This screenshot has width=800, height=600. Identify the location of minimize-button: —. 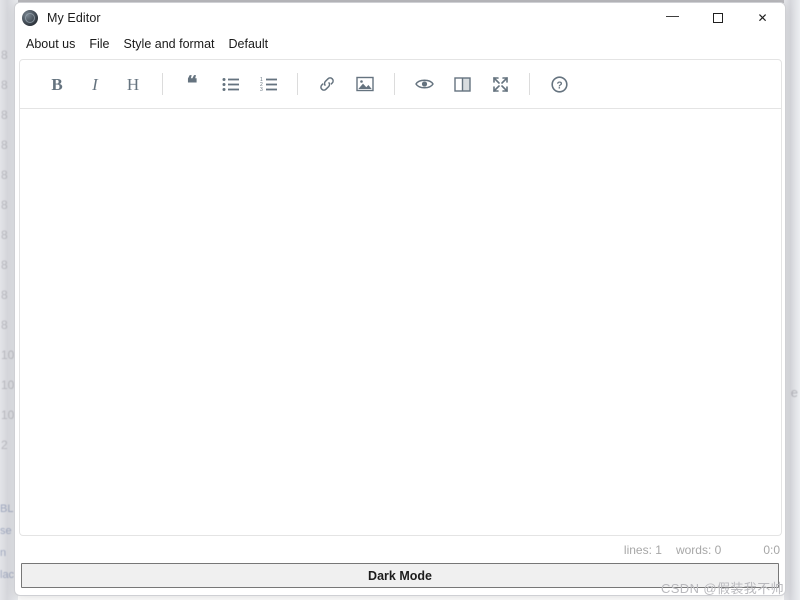
(672, 18).